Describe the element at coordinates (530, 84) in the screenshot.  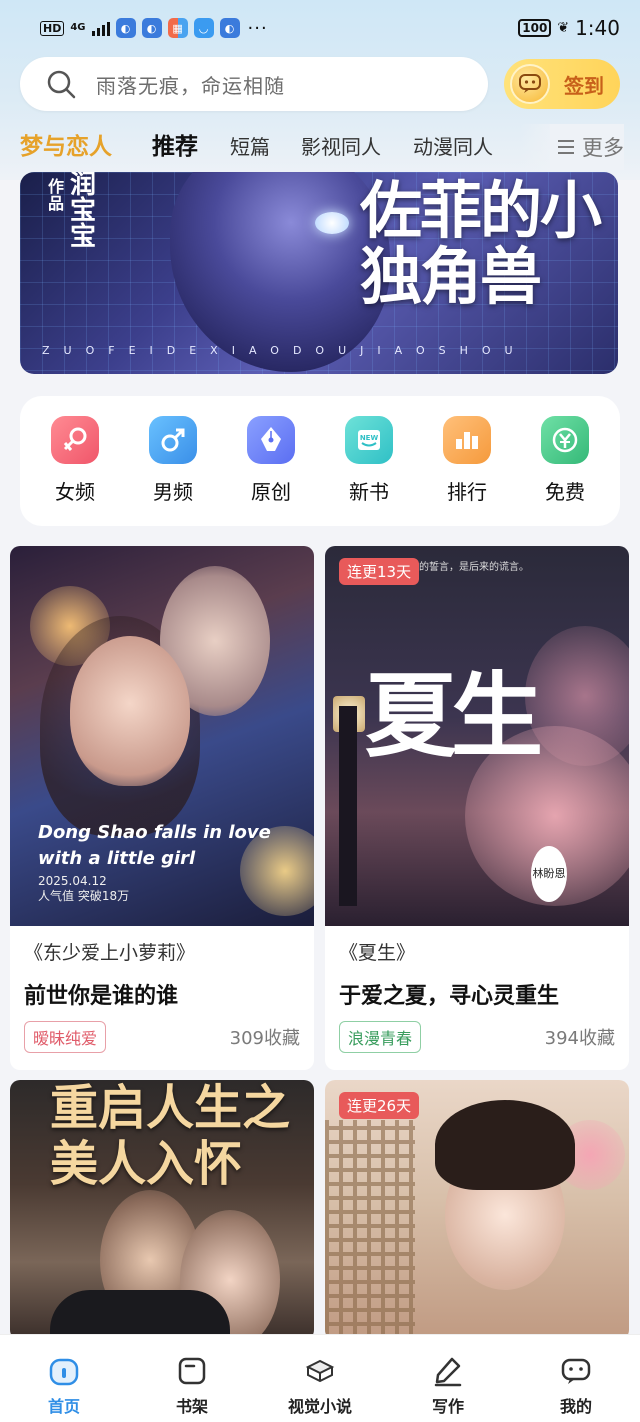
I see `checkin-chat-icon` at that location.